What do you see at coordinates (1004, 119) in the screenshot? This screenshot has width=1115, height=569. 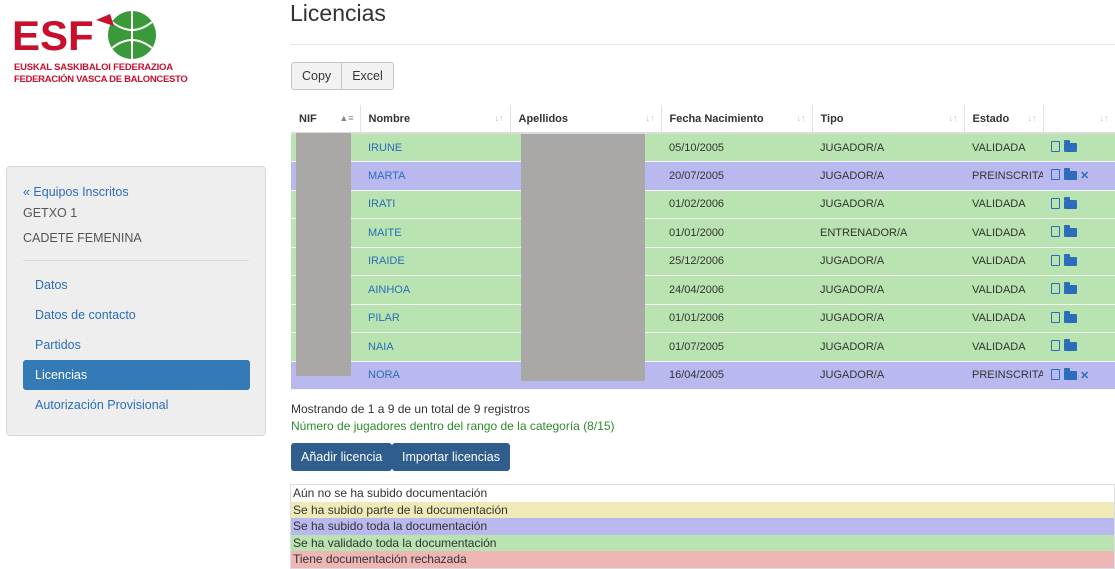 I see `column-header-estado: Estado ↓↑` at bounding box center [1004, 119].